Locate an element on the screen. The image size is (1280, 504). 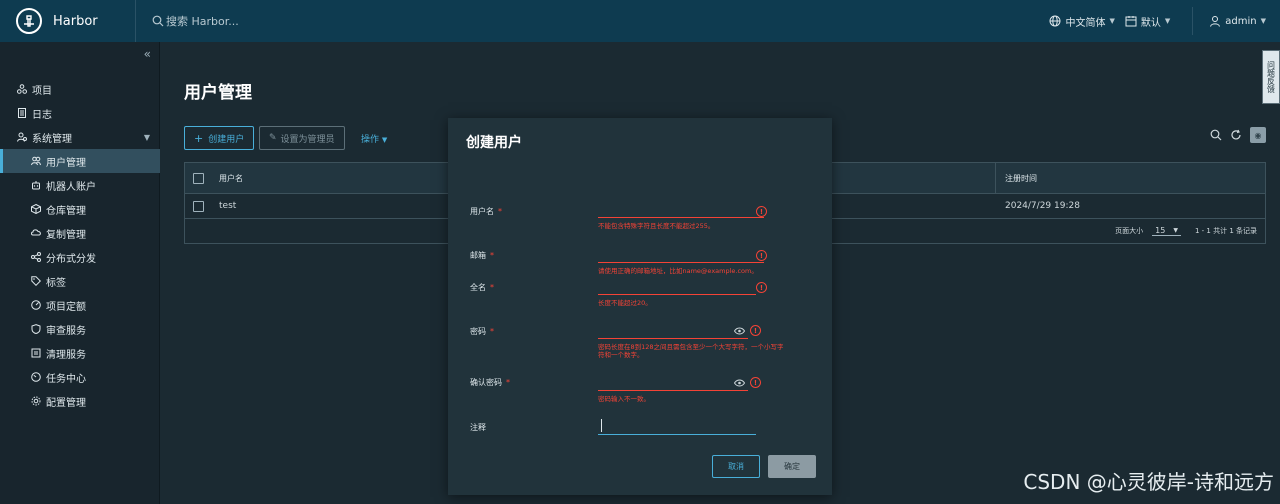
datetime-format-label: 默认 is located at coordinates (1150, 23).